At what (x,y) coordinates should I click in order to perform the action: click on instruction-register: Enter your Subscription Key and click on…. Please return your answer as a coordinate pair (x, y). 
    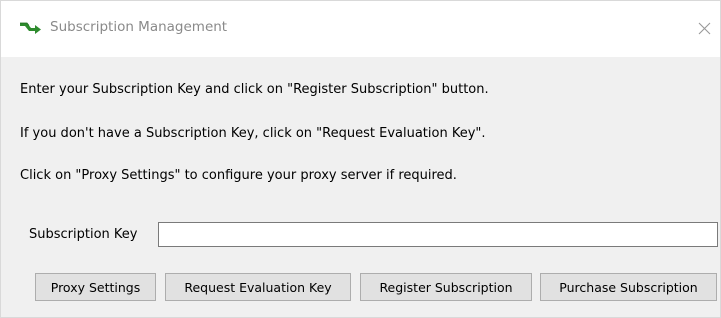
    Looking at the image, I should click on (254, 89).